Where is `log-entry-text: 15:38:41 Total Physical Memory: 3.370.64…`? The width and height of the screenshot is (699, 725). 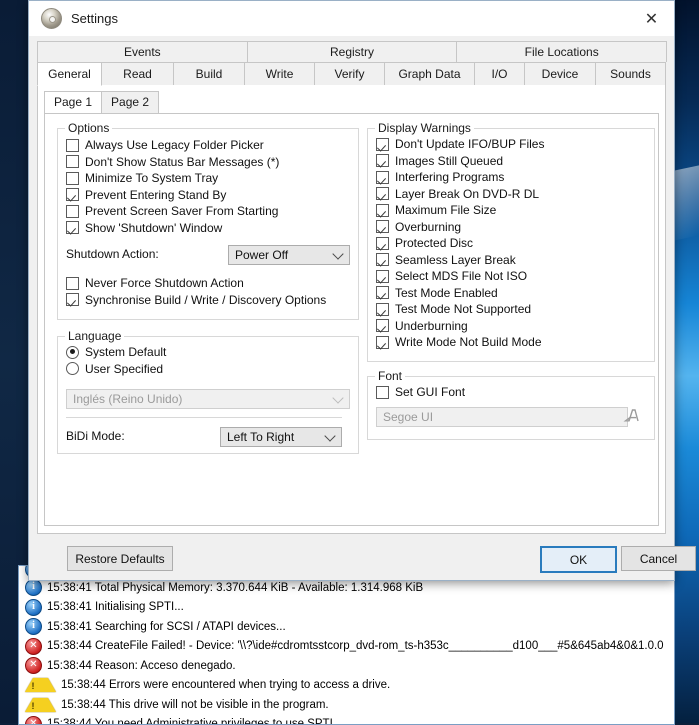 log-entry-text: 15:38:41 Total Physical Memory: 3.370.64… is located at coordinates (235, 588).